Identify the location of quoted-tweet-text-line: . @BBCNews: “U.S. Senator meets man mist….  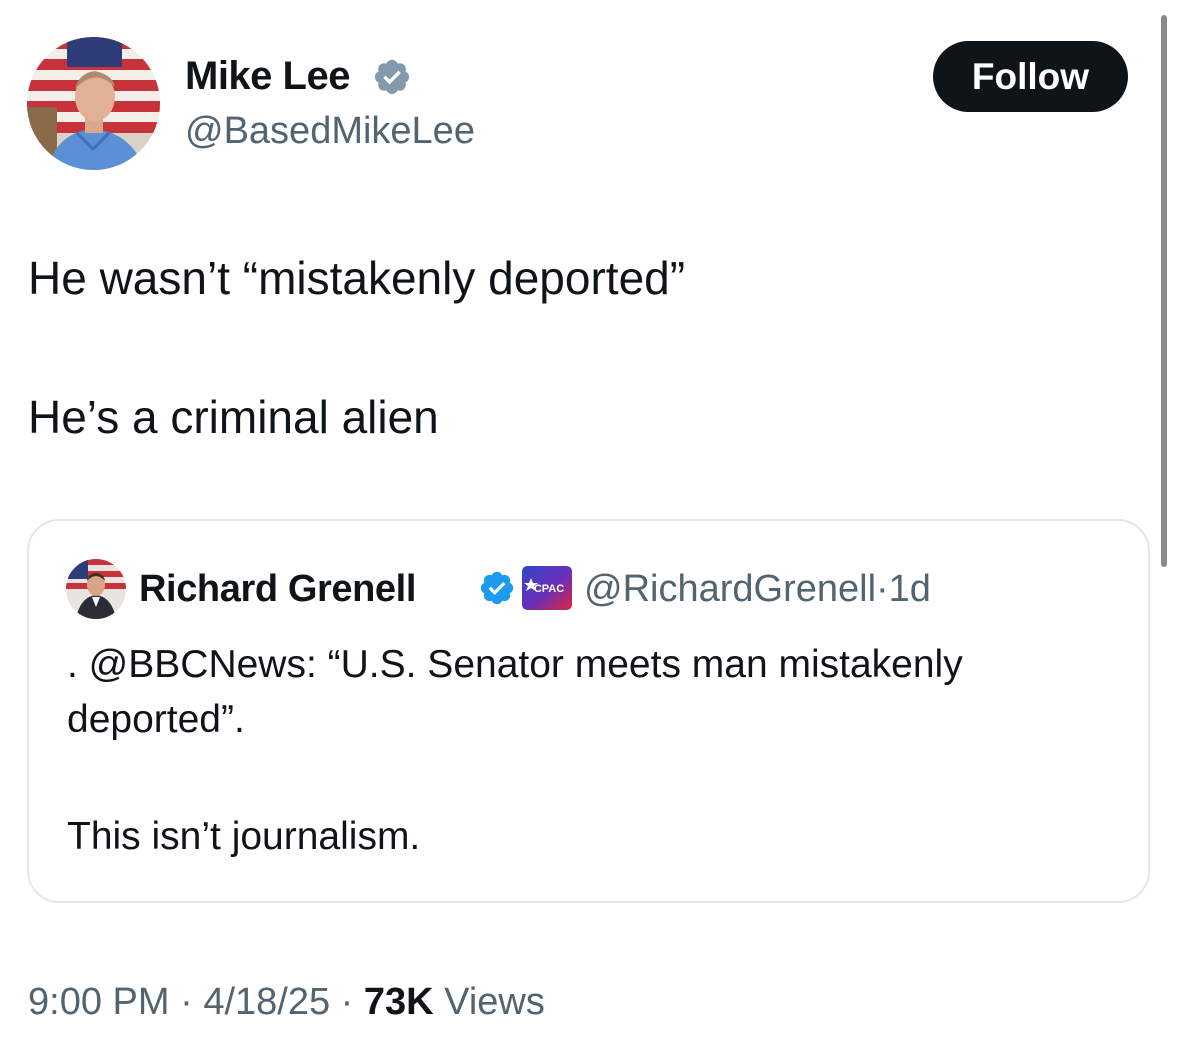
(515, 664).